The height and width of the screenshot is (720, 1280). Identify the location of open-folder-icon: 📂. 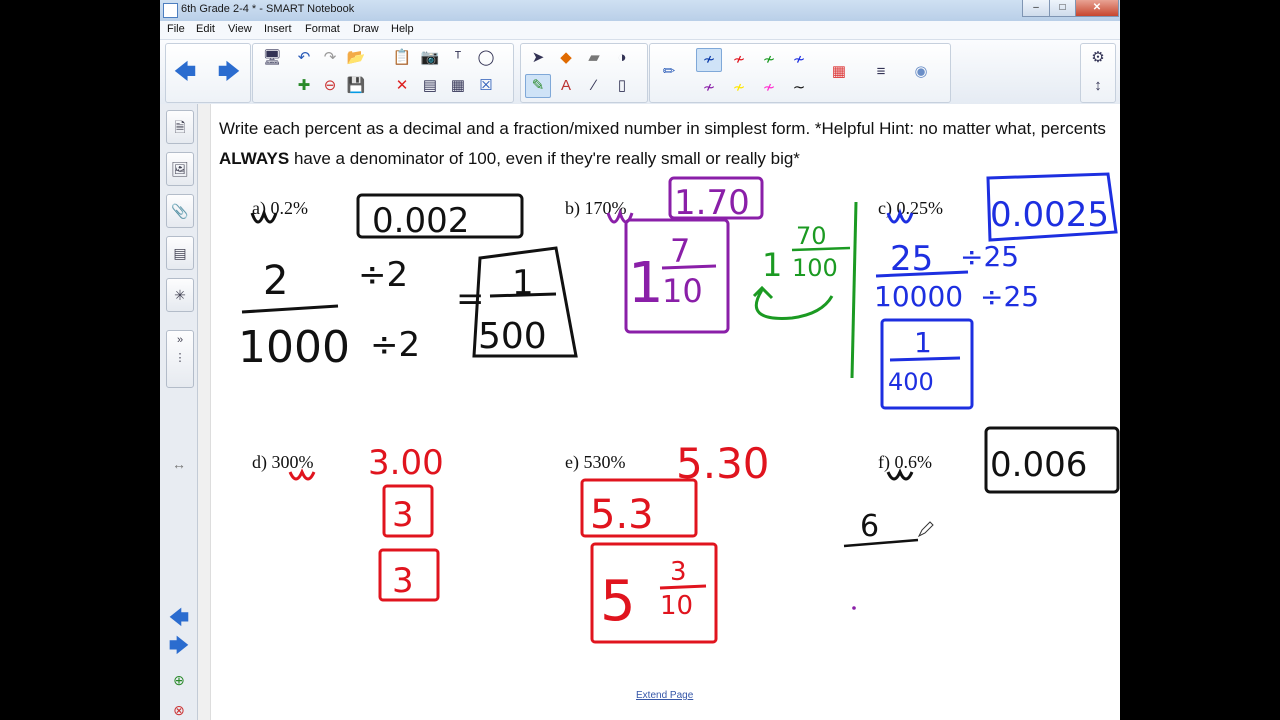
(356, 58).